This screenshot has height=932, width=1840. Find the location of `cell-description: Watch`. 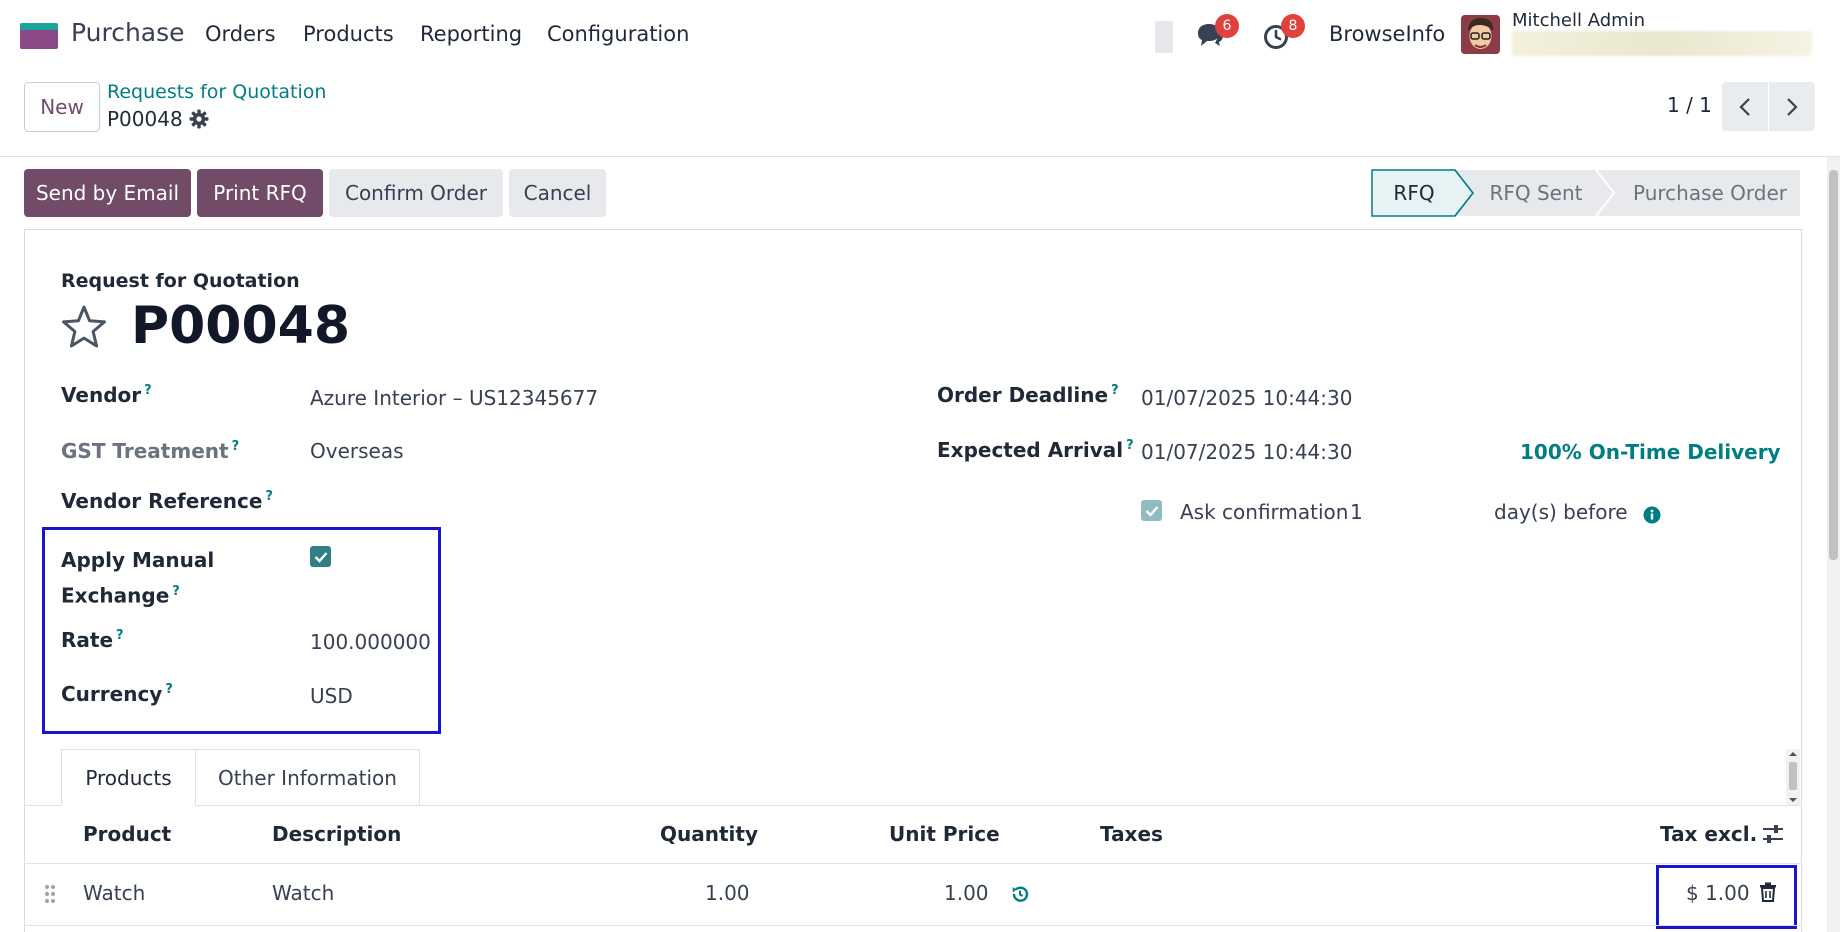

cell-description: Watch is located at coordinates (303, 893).